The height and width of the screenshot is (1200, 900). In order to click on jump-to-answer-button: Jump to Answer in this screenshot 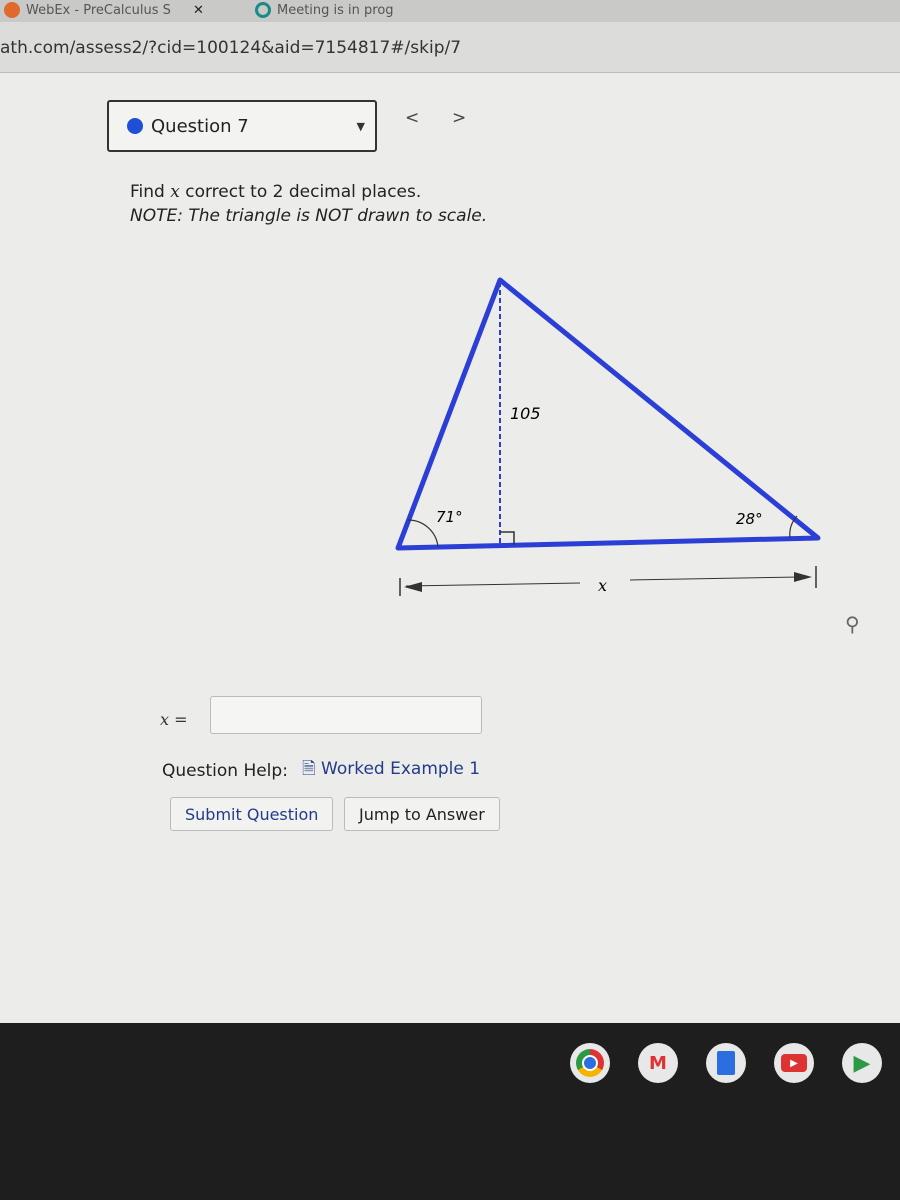, I will do `click(422, 814)`.